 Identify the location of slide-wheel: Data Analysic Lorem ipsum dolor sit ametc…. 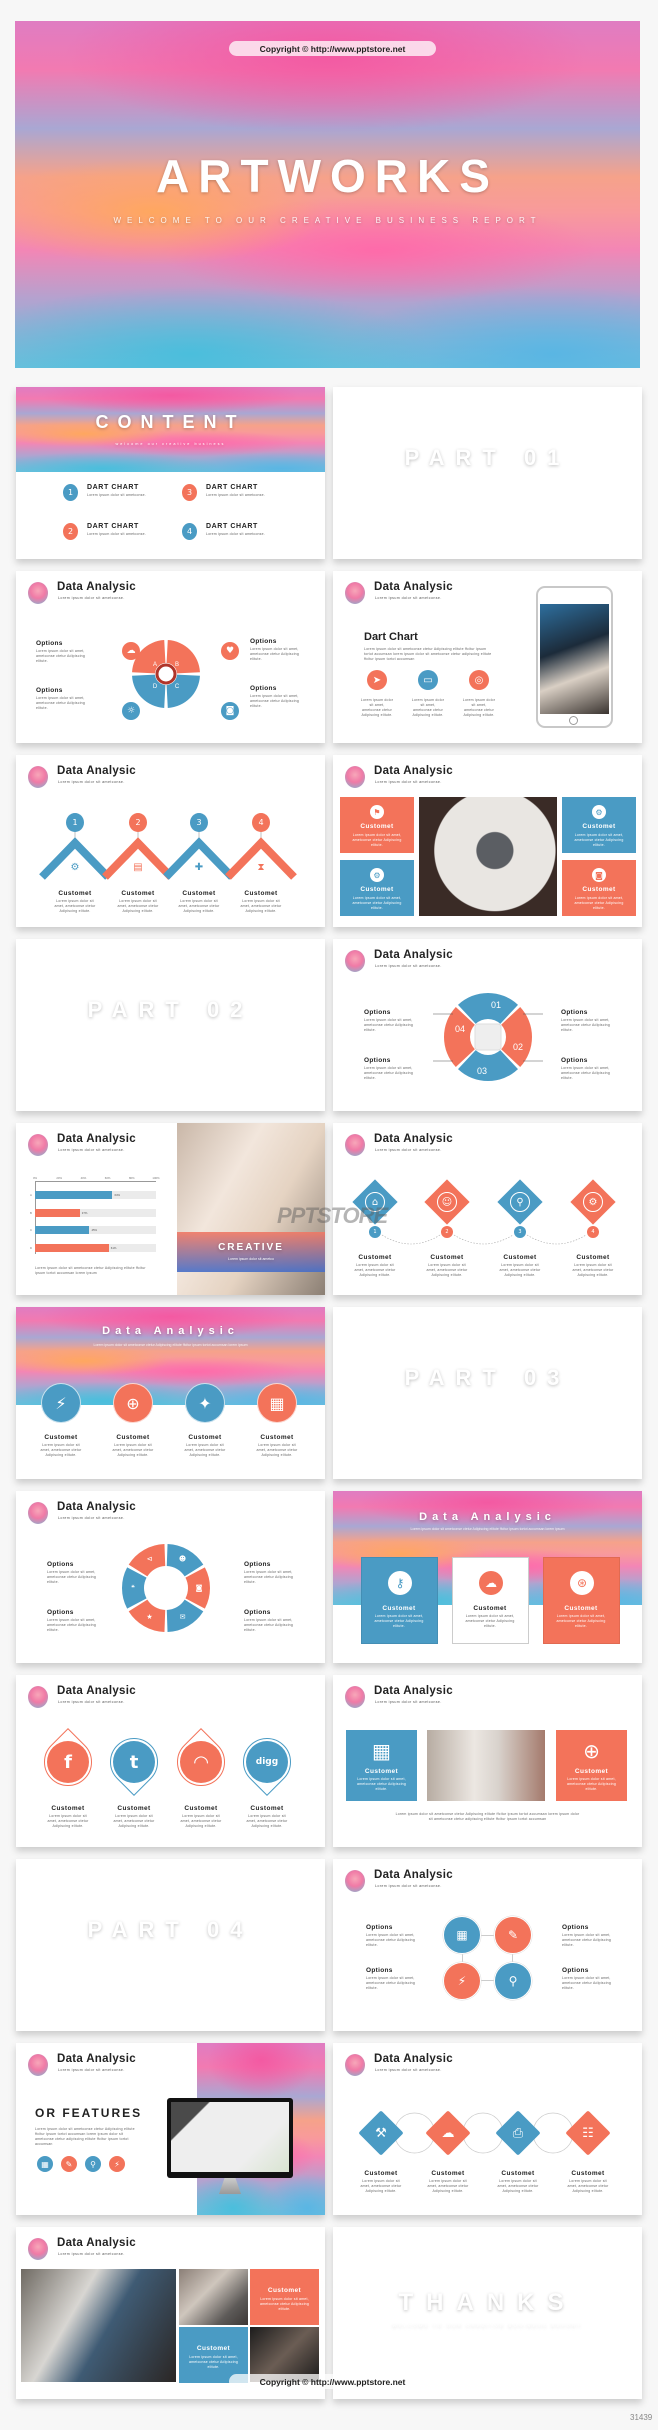
(170, 657).